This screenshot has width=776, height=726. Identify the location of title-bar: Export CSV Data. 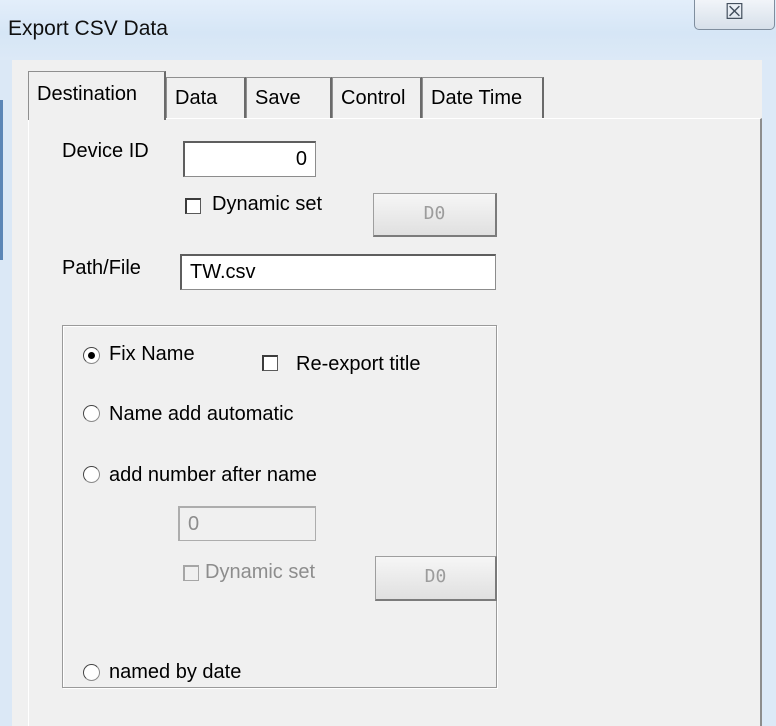
(388, 30).